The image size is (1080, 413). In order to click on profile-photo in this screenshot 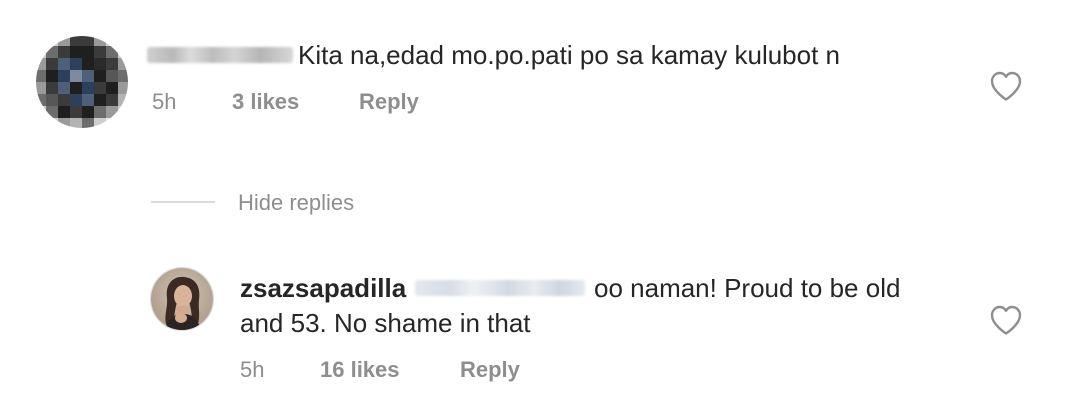, I will do `click(182, 299)`.